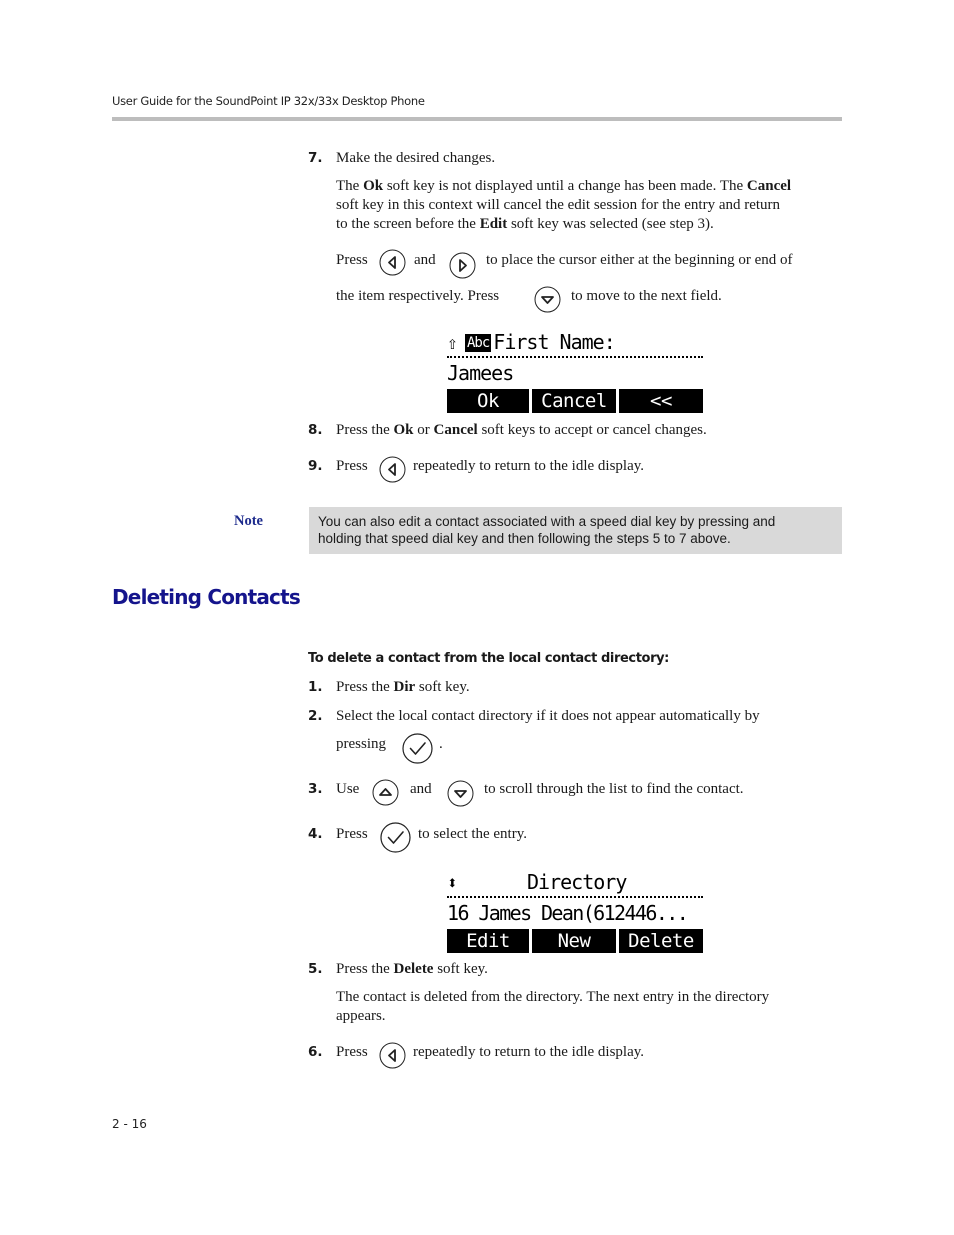 The height and width of the screenshot is (1235, 954). What do you see at coordinates (206, 597) in the screenshot?
I see `section-heading: Deleting Contacts` at bounding box center [206, 597].